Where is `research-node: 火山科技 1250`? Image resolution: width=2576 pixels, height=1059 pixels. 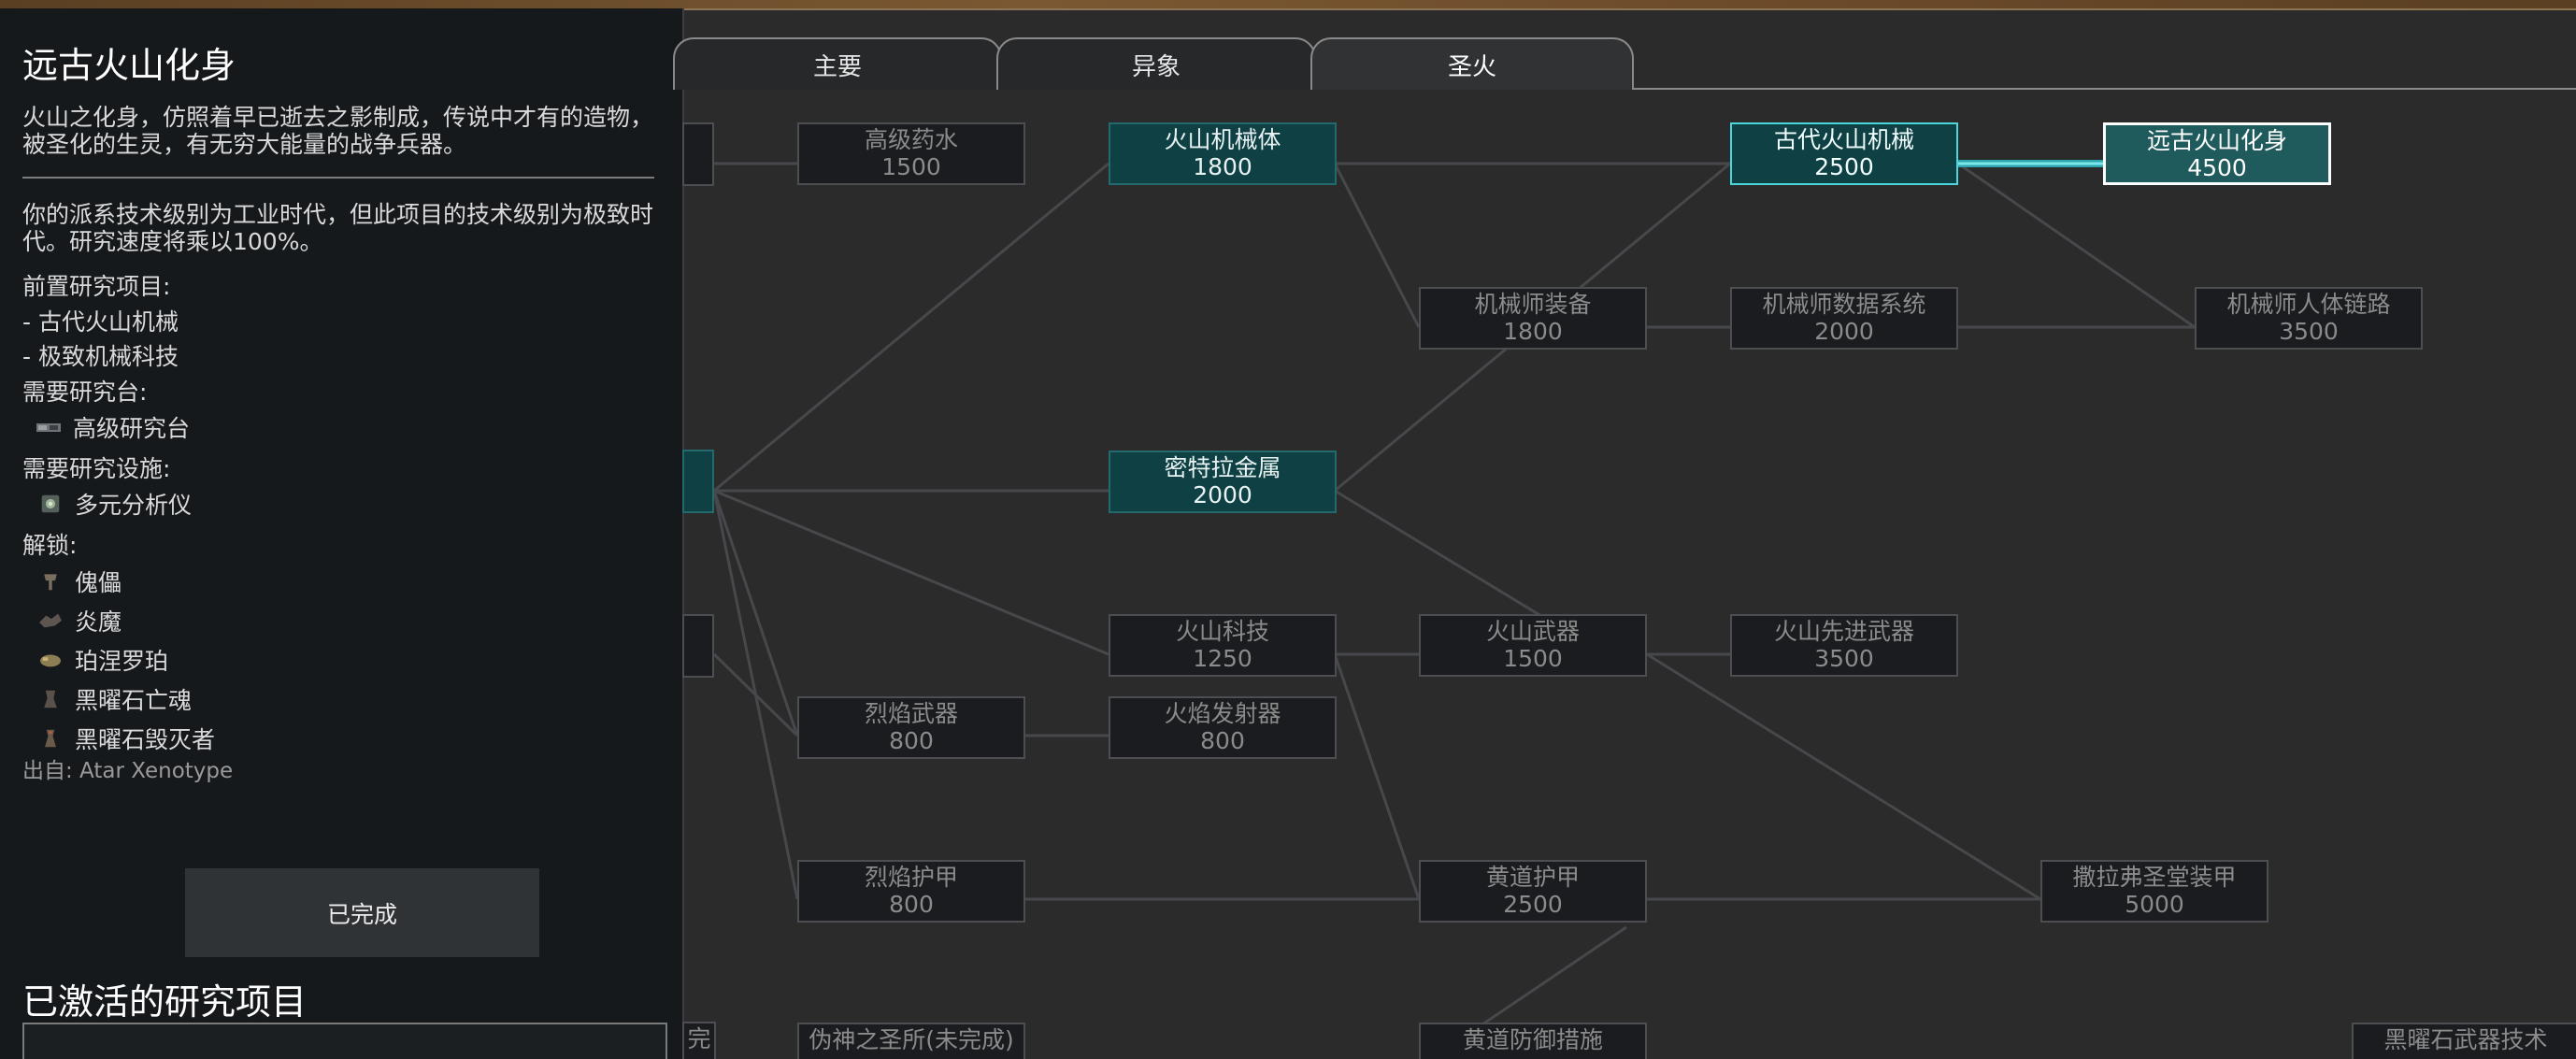 research-node: 火山科技 1250 is located at coordinates (1223, 645).